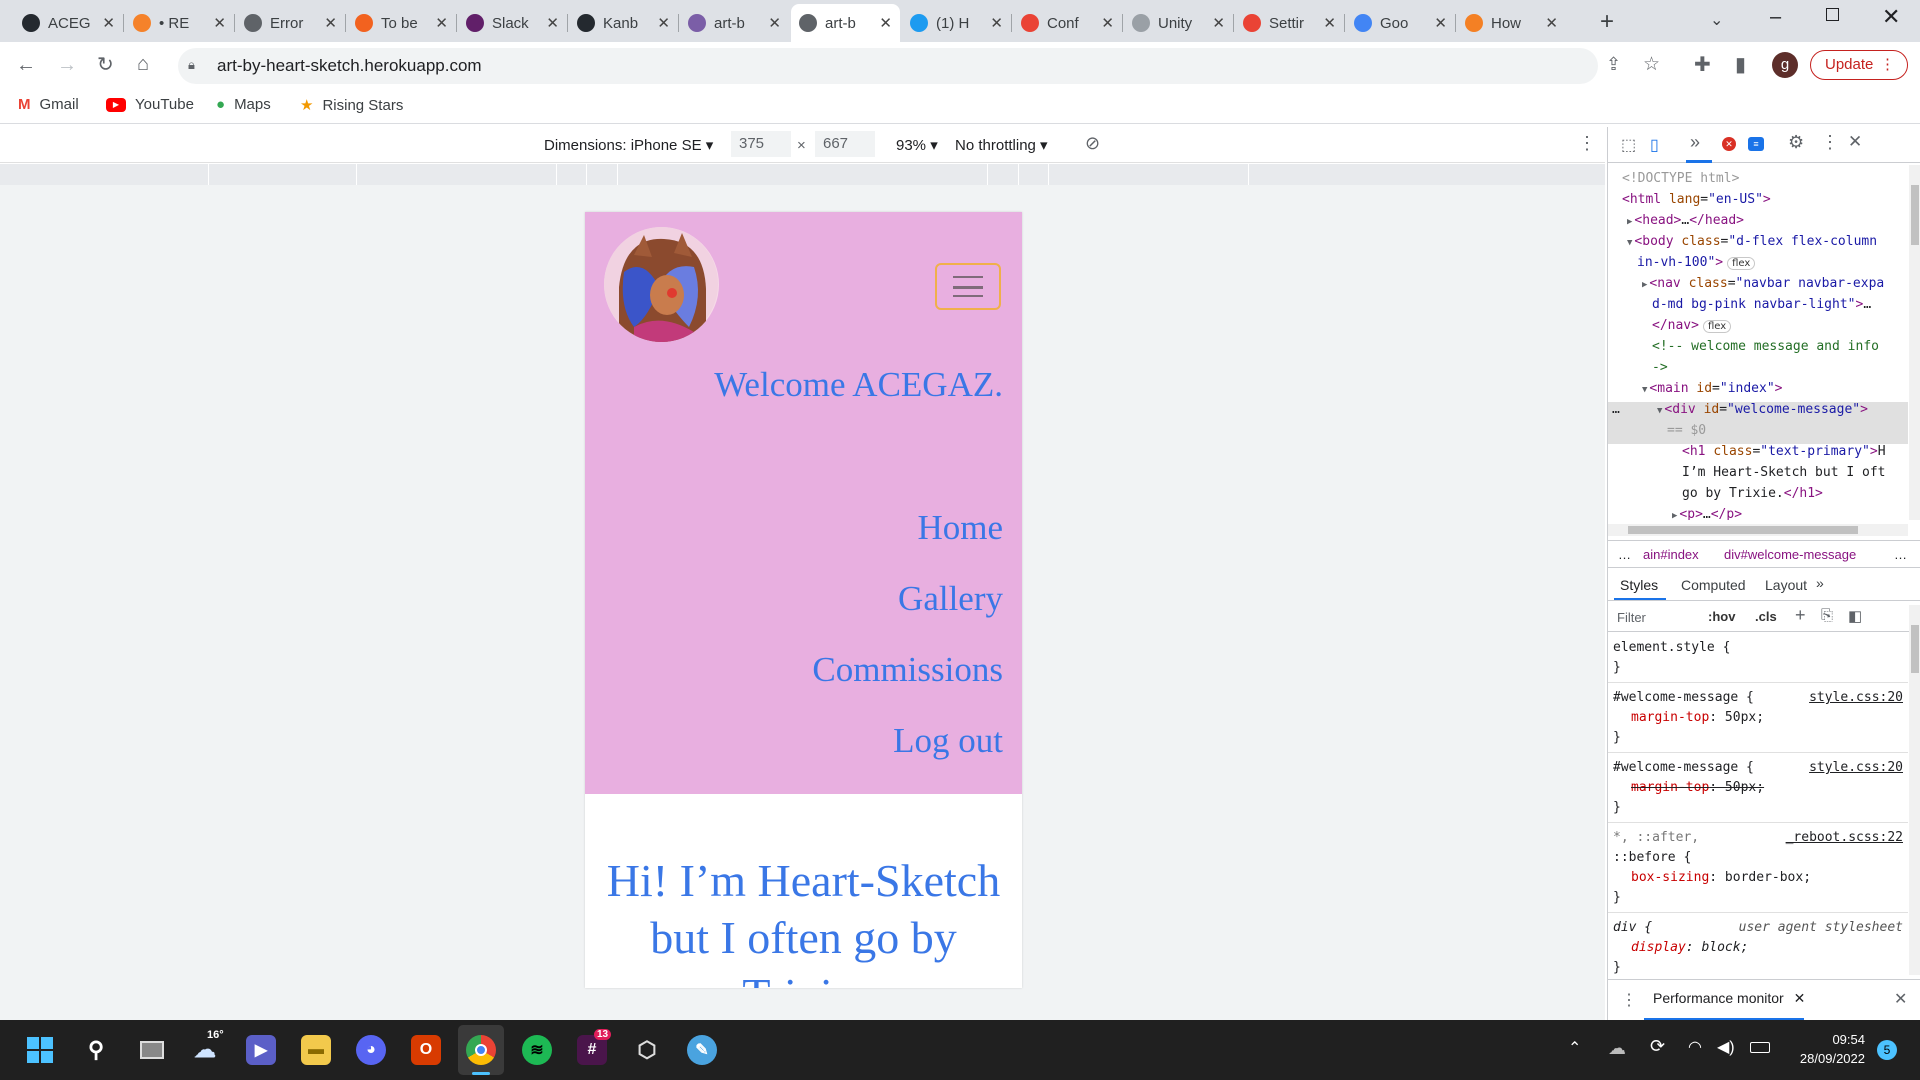  I want to click on drawer-close-icon: ✕, so click(1900, 999).